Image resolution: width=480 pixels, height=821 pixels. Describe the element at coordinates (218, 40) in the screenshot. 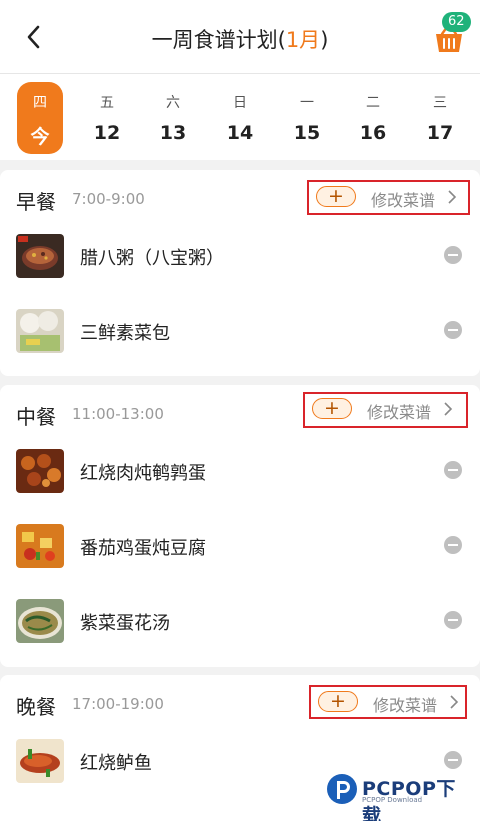

I see `title-text: 一周食谱计划(` at that location.